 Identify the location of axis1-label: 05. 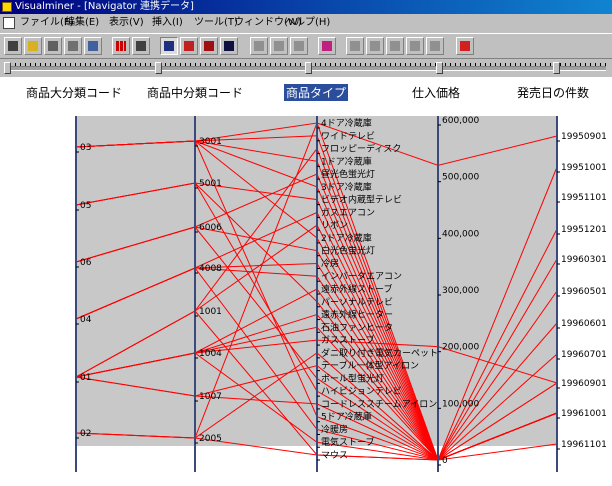
(85, 206).